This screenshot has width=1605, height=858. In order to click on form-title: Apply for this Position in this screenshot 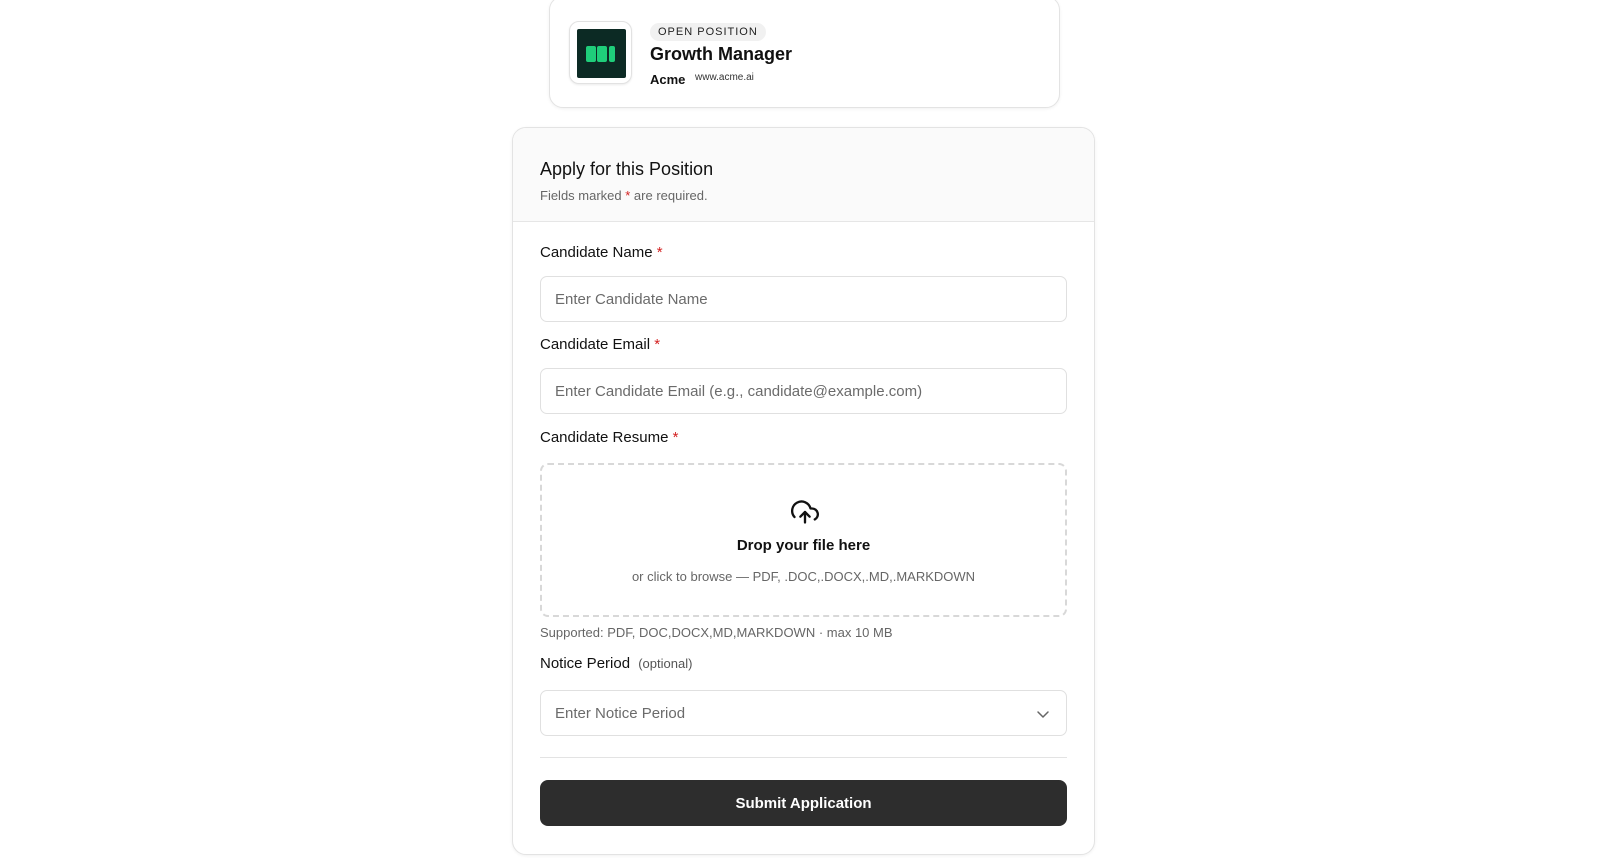, I will do `click(627, 169)`.